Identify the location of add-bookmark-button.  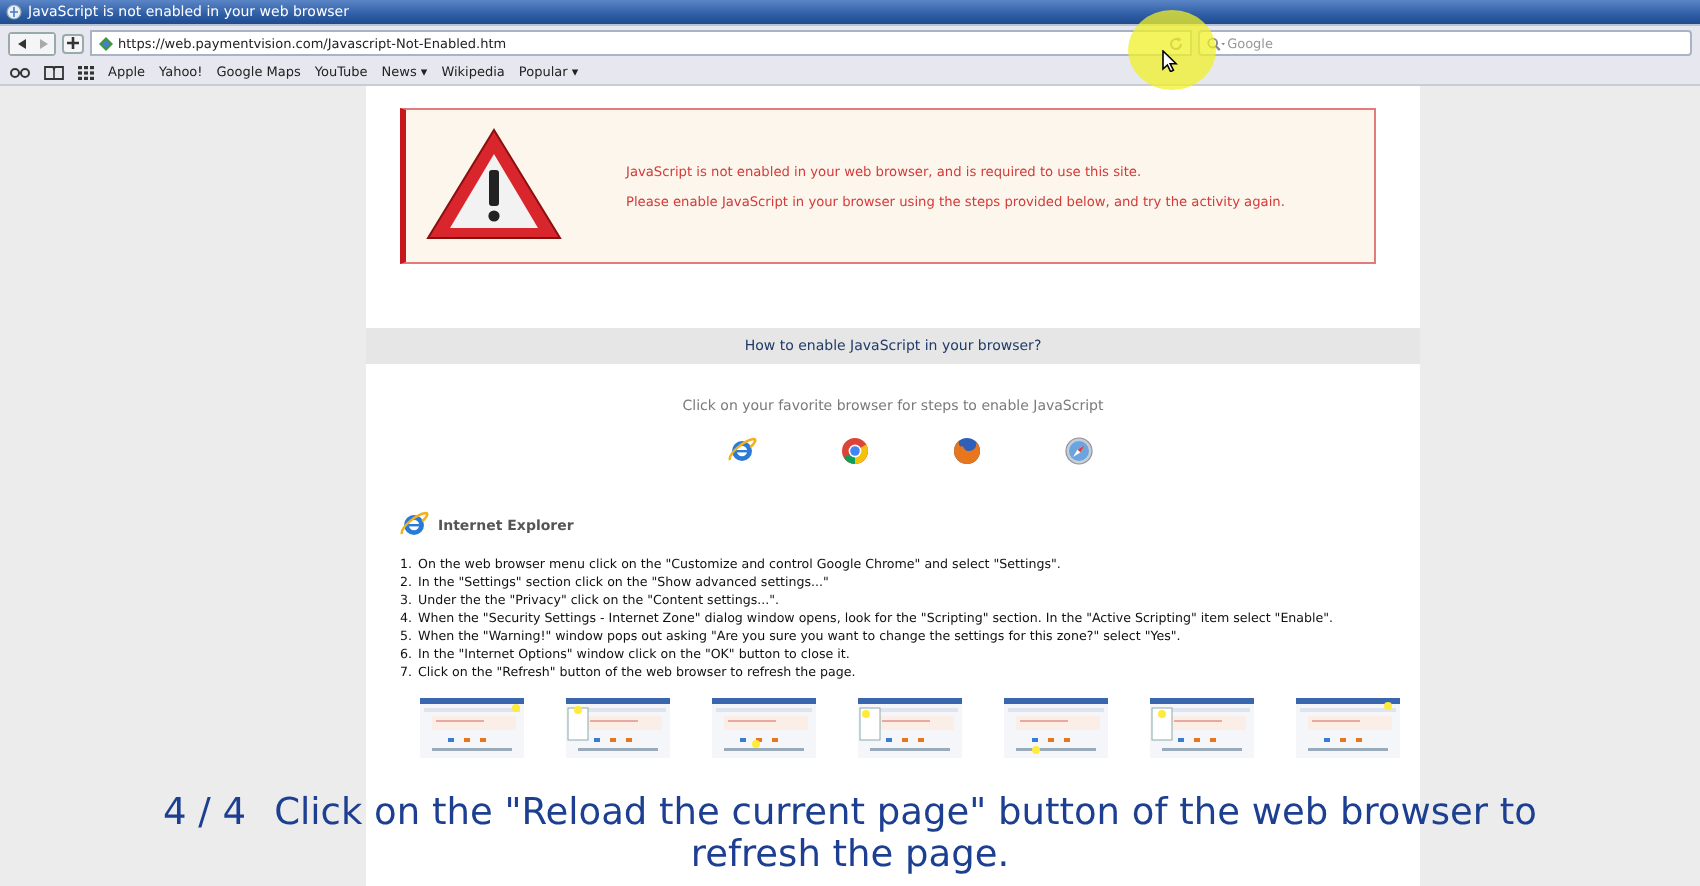
(73, 43).